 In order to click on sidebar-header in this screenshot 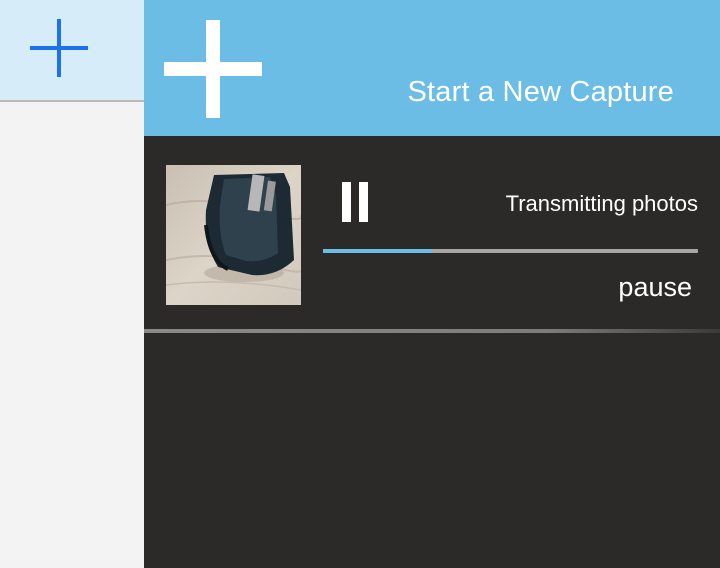, I will do `click(72, 51)`.